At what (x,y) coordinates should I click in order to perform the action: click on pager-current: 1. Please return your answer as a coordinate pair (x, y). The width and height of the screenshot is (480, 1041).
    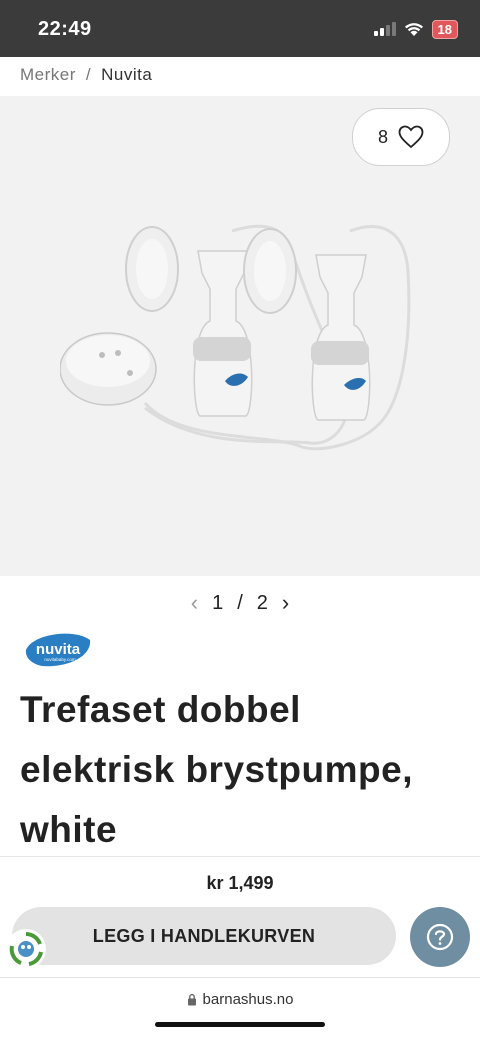
    Looking at the image, I should click on (218, 602).